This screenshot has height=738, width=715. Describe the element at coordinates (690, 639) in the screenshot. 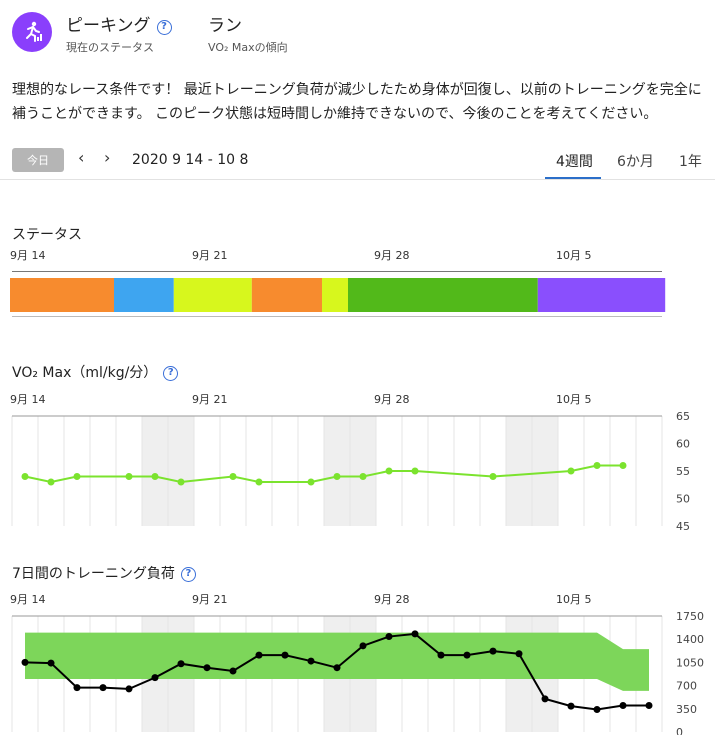

I see `y-tick-label: 1400` at that location.